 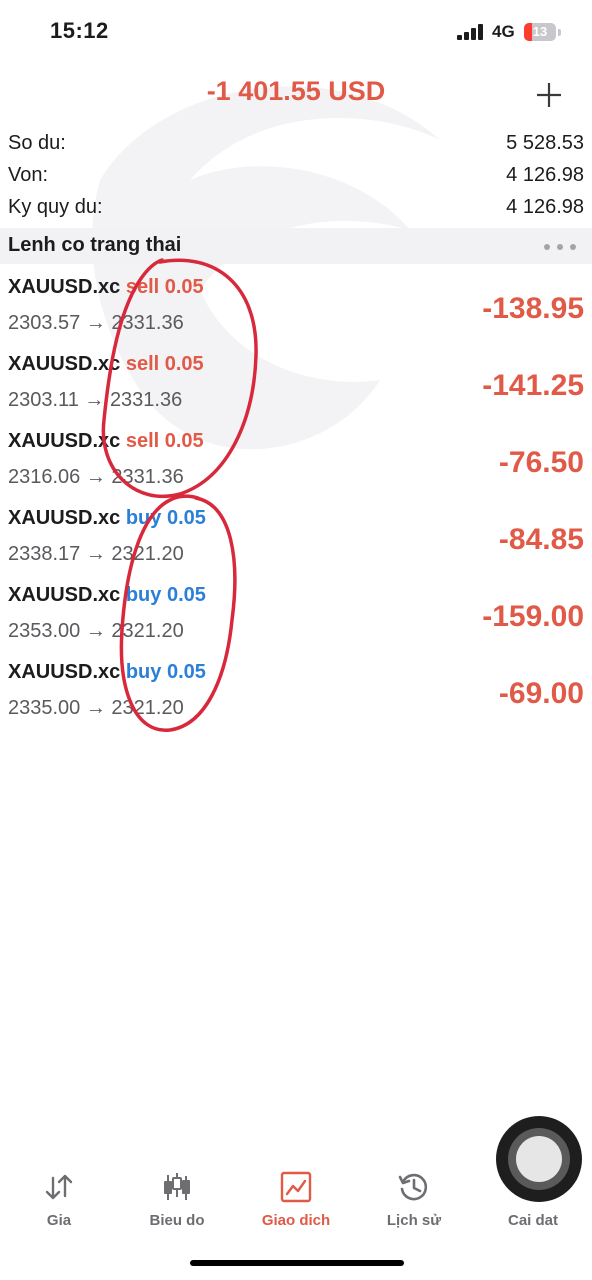 I want to click on free-margin-value: 4 126.98, so click(x=545, y=207).